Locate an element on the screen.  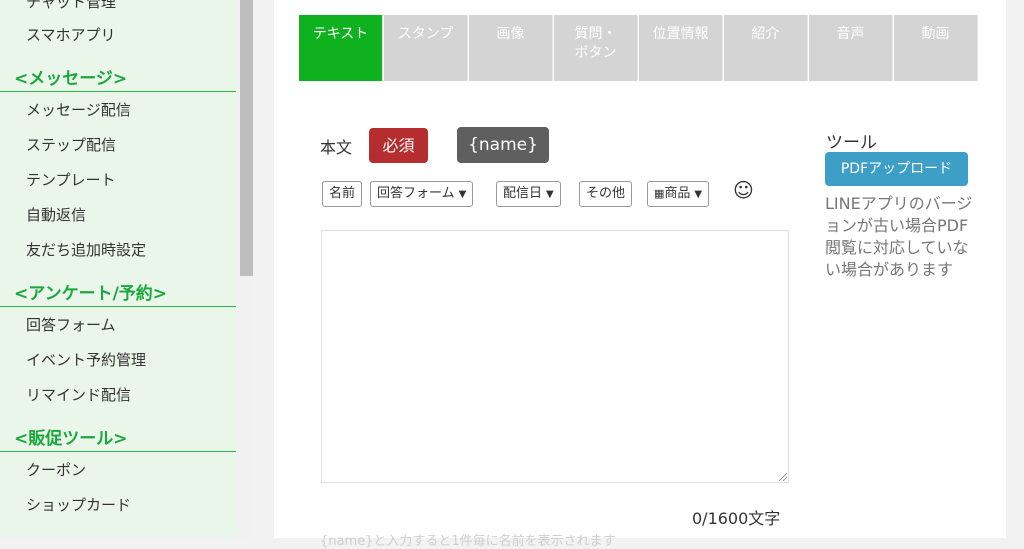
sidebar-item-step-delivery: ステップ配信 is located at coordinates (71, 144).